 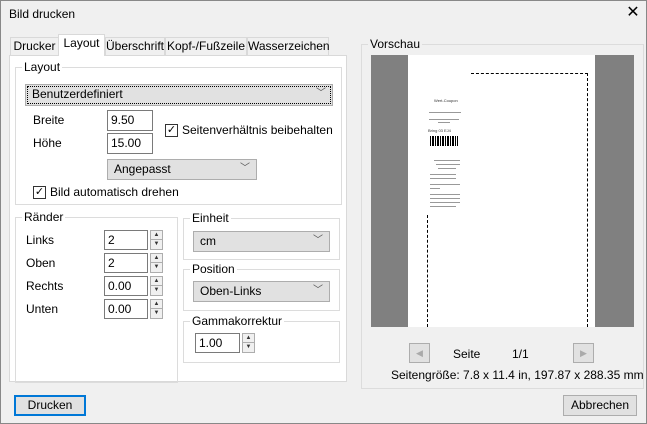 I want to click on margin-bottom-input: 0.00, so click(x=126, y=309).